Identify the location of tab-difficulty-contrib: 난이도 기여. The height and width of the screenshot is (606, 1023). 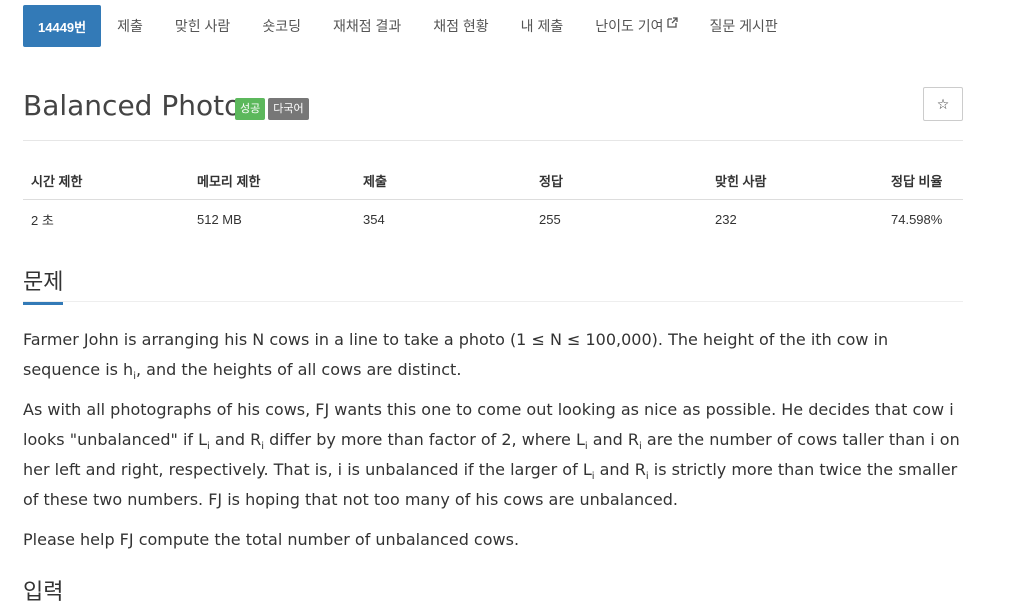
(636, 26).